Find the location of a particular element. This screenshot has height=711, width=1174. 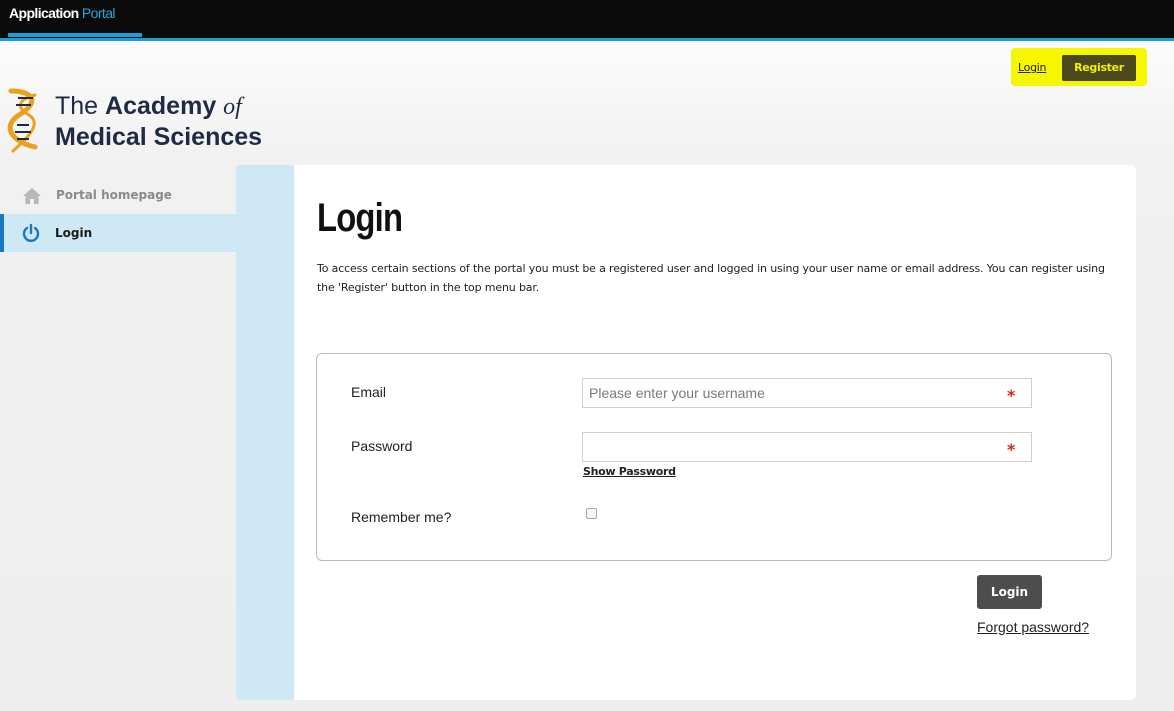

app-title: Application Portal is located at coordinates (62, 19).